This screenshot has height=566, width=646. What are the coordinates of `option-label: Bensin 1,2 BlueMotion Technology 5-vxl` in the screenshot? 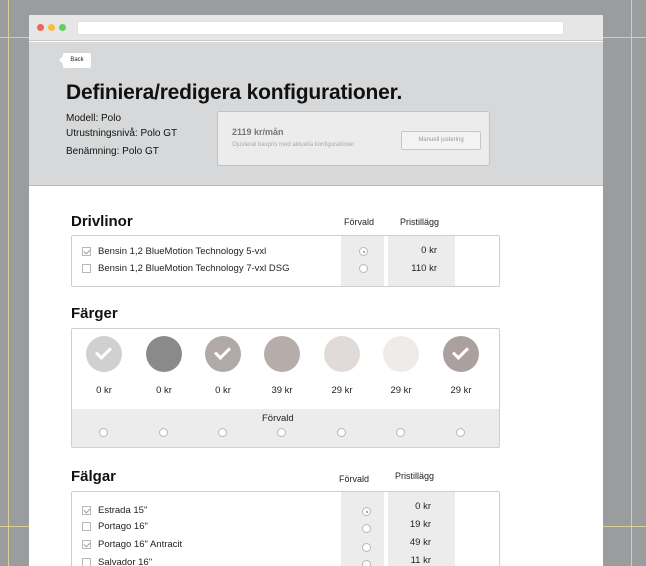 It's located at (182, 251).